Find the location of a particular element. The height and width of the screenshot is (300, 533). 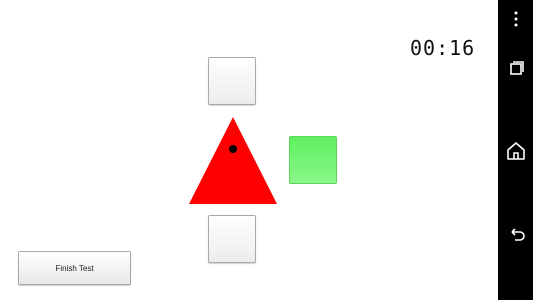

overflow-menu-icon is located at coordinates (515, 18).